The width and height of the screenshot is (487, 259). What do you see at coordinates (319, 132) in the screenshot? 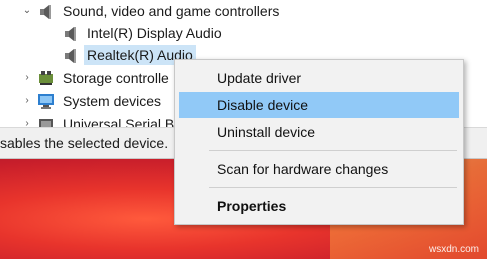
I see `menu-item-uninstall-device: Uninstall device` at bounding box center [319, 132].